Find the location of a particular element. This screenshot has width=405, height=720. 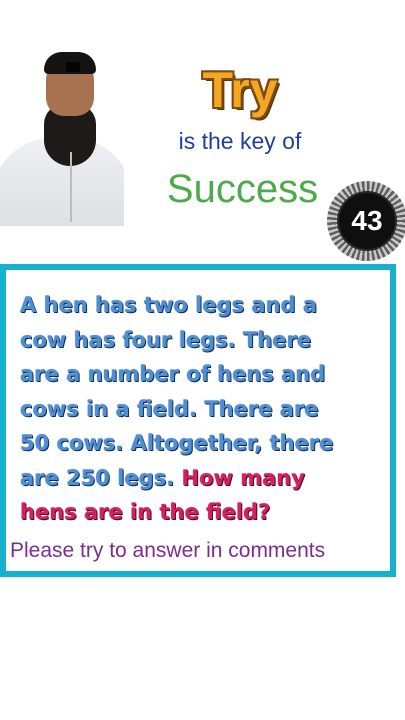

number-badge: 43 is located at coordinates (366, 221).